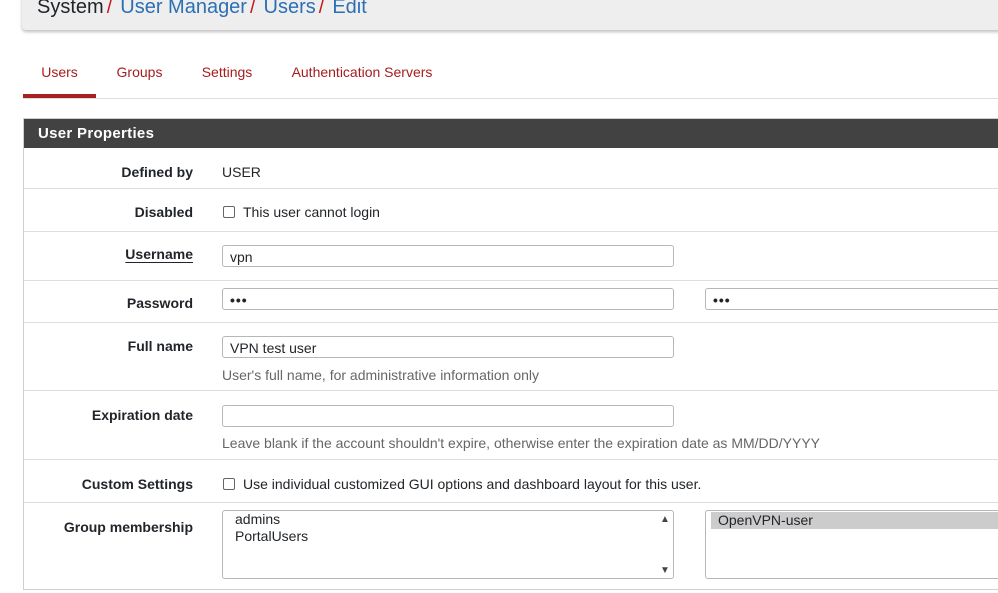  I want to click on disabled-checkbox-group: This user cannot login, so click(301, 212).